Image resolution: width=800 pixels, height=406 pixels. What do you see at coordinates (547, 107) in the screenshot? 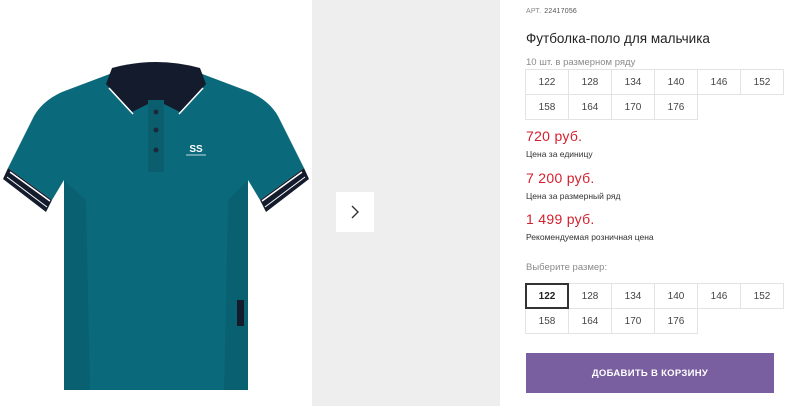
I see `pack-size: 158` at bounding box center [547, 107].